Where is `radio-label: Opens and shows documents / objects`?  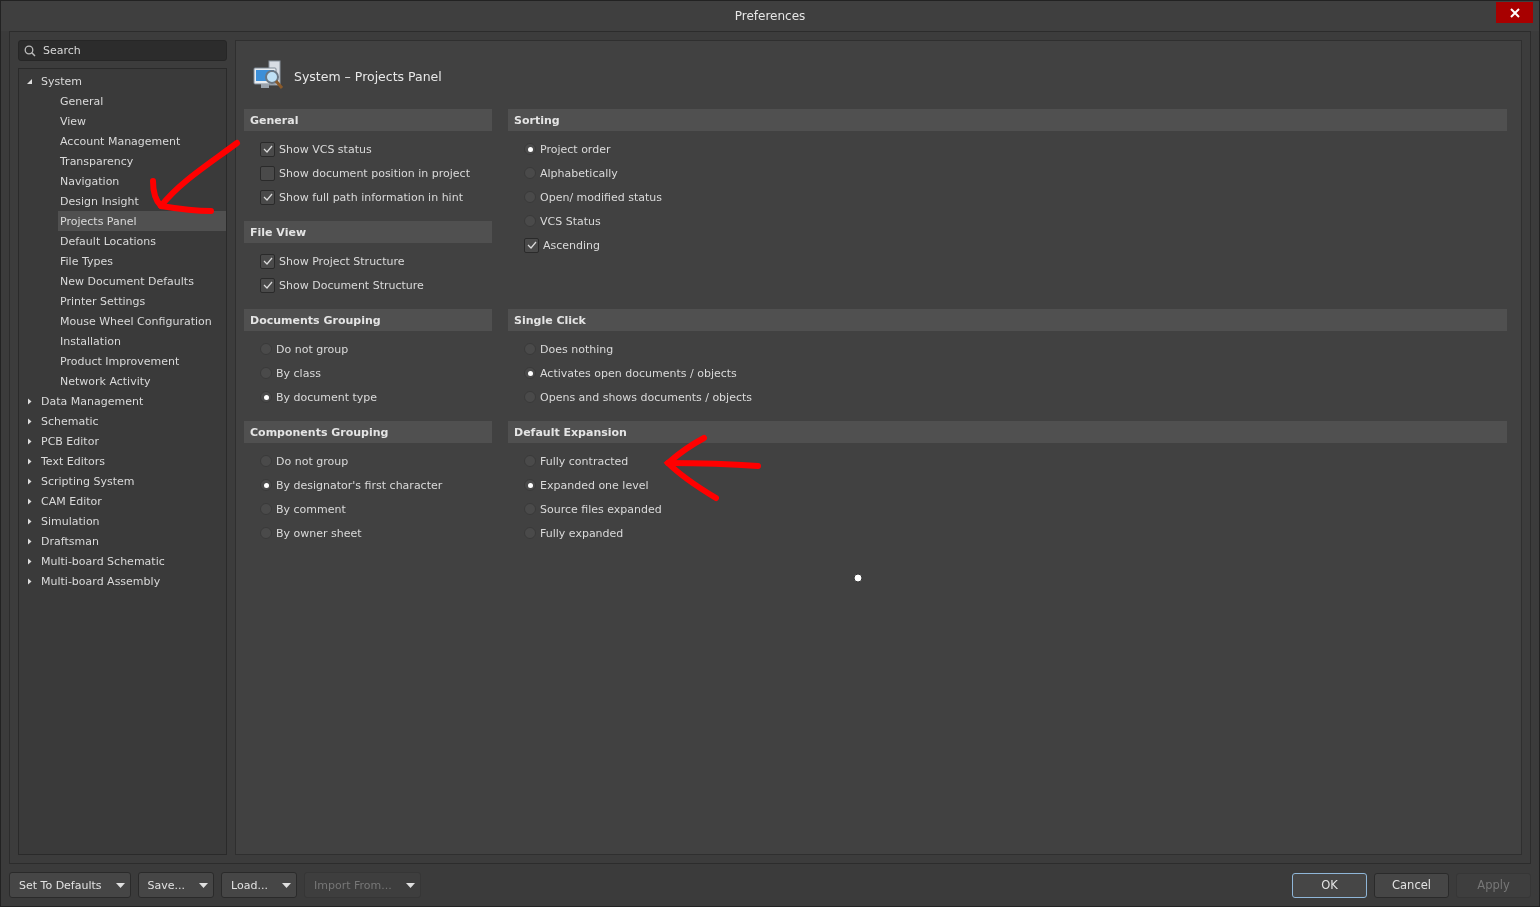 radio-label: Opens and shows documents / objects is located at coordinates (646, 397).